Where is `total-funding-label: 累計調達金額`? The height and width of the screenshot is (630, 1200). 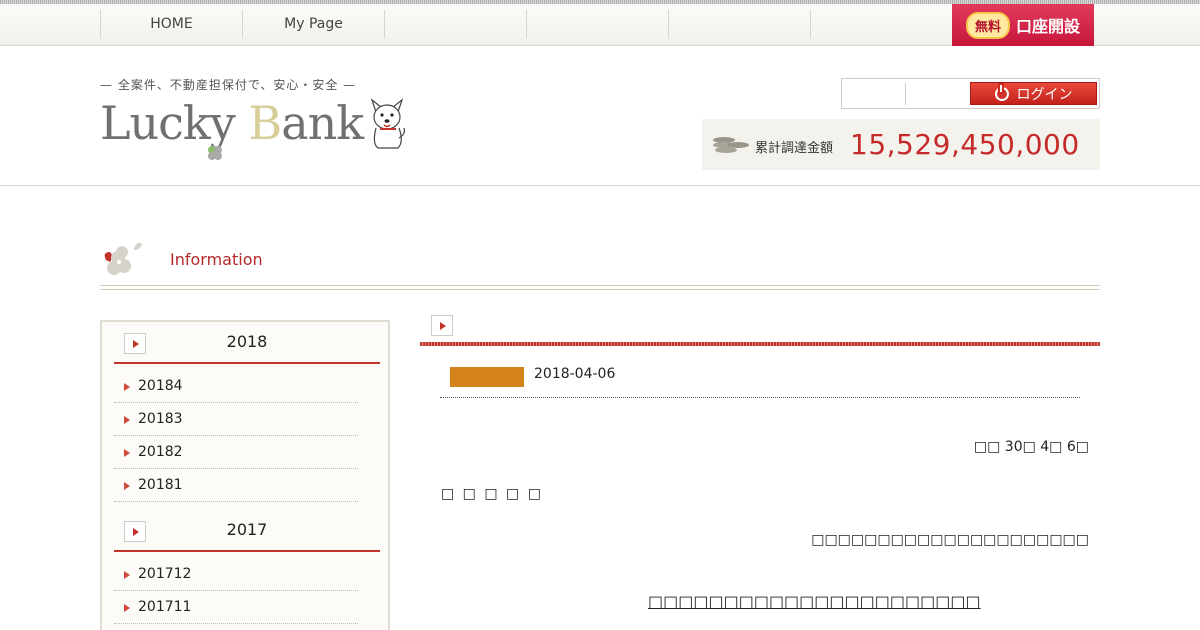
total-funding-label: 累計調達金額 is located at coordinates (794, 148).